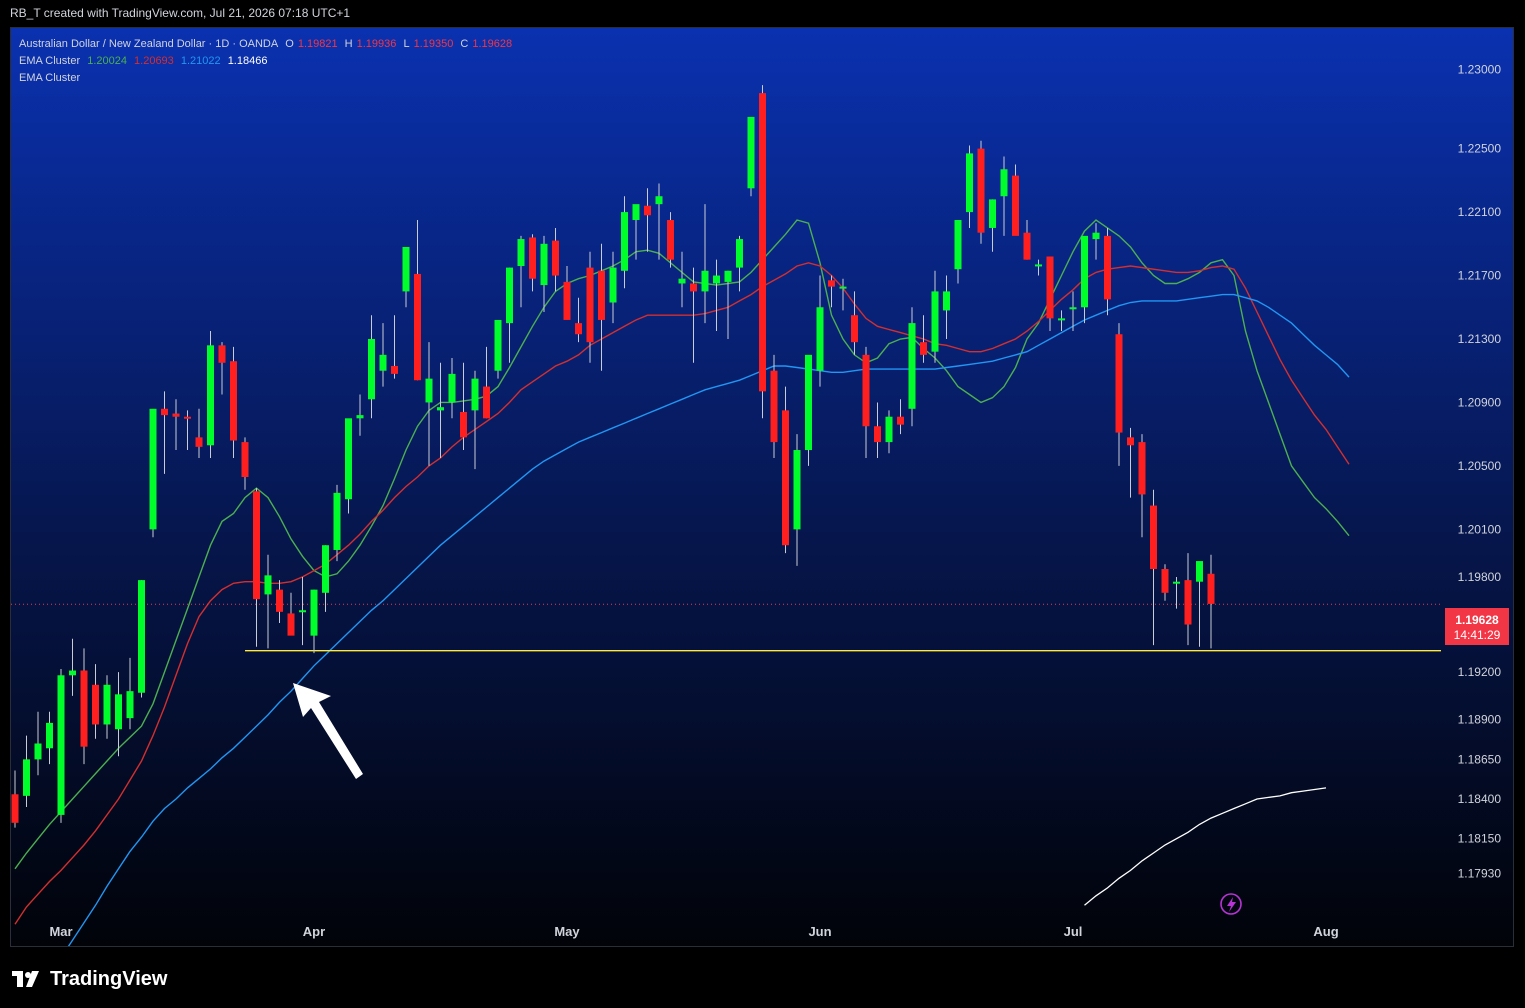 This screenshot has width=1525, height=1008. I want to click on ema-value-3: 1.21022, so click(200, 61).